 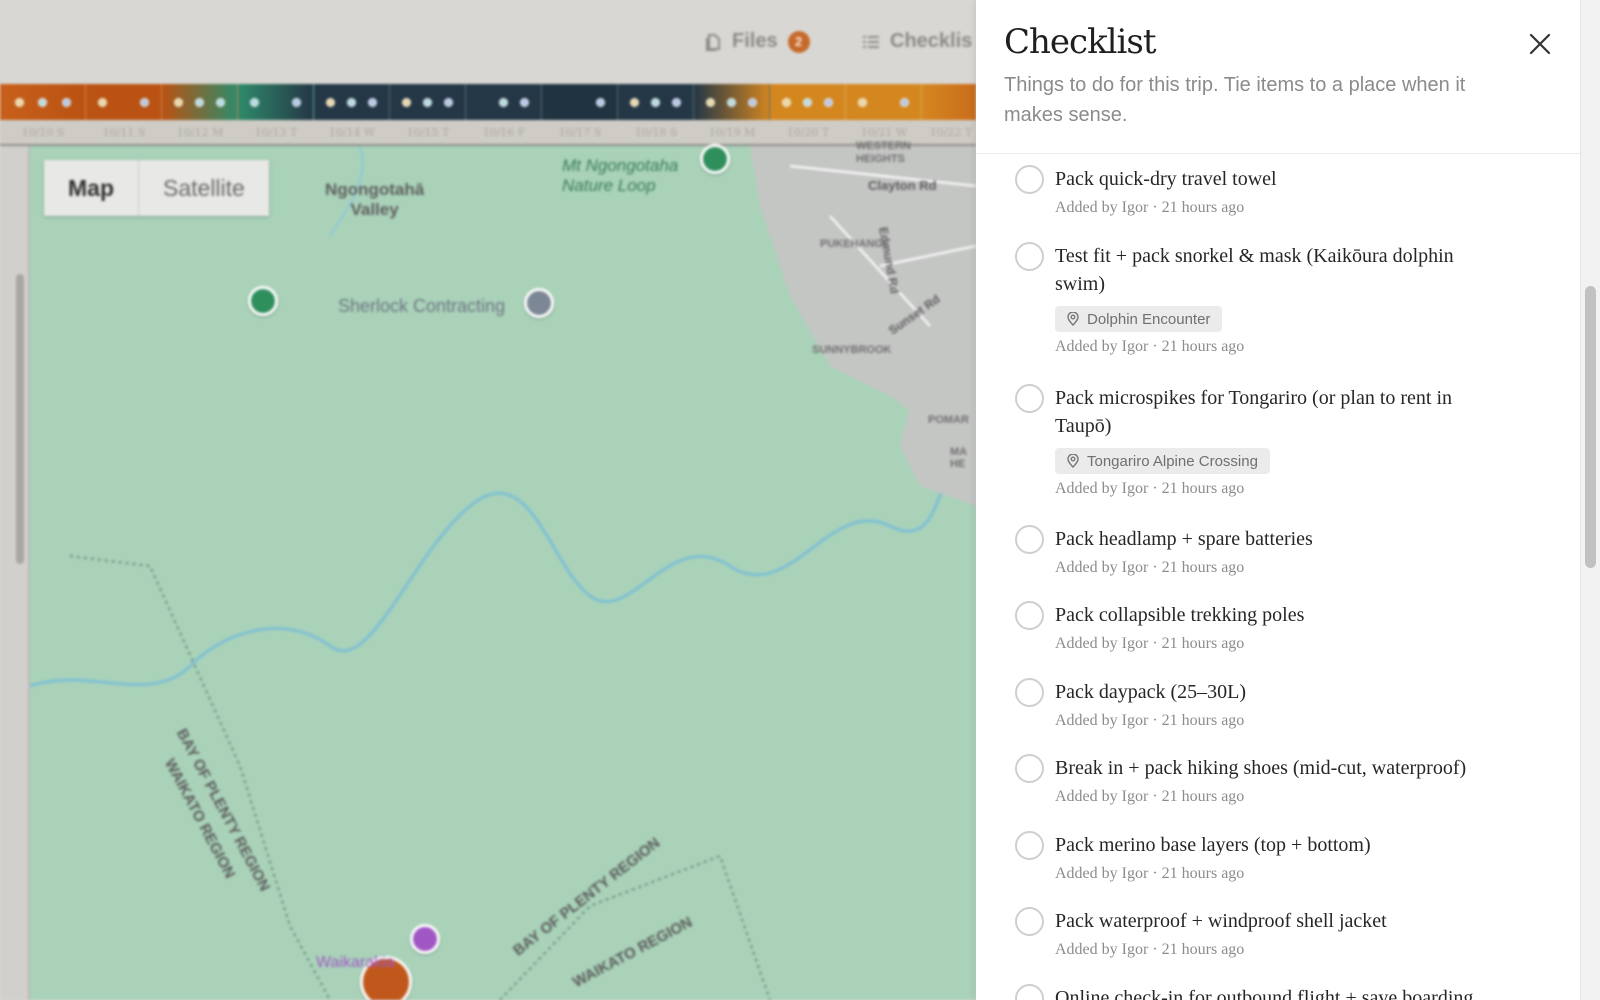 I want to click on timeline-date: 10/19 M, so click(x=732, y=132).